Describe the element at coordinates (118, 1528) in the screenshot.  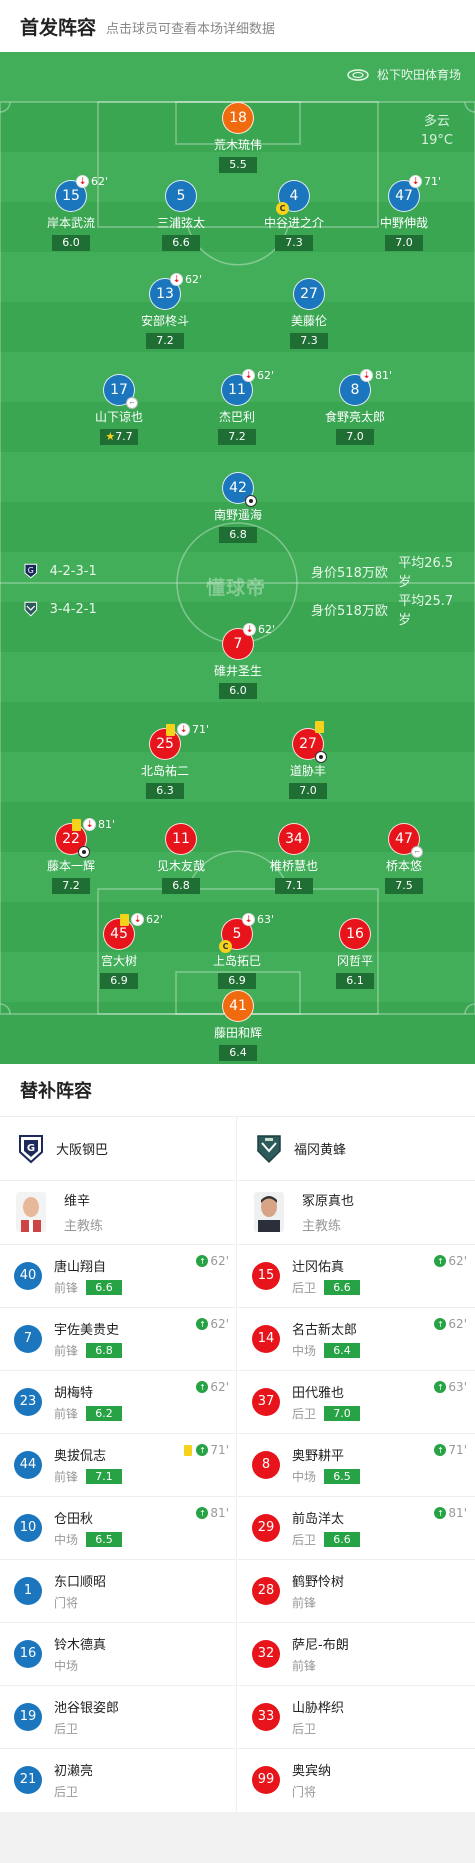
I see `sub-player-row: 10 仓田秋 中场 6.5 ↑ 81'` at that location.